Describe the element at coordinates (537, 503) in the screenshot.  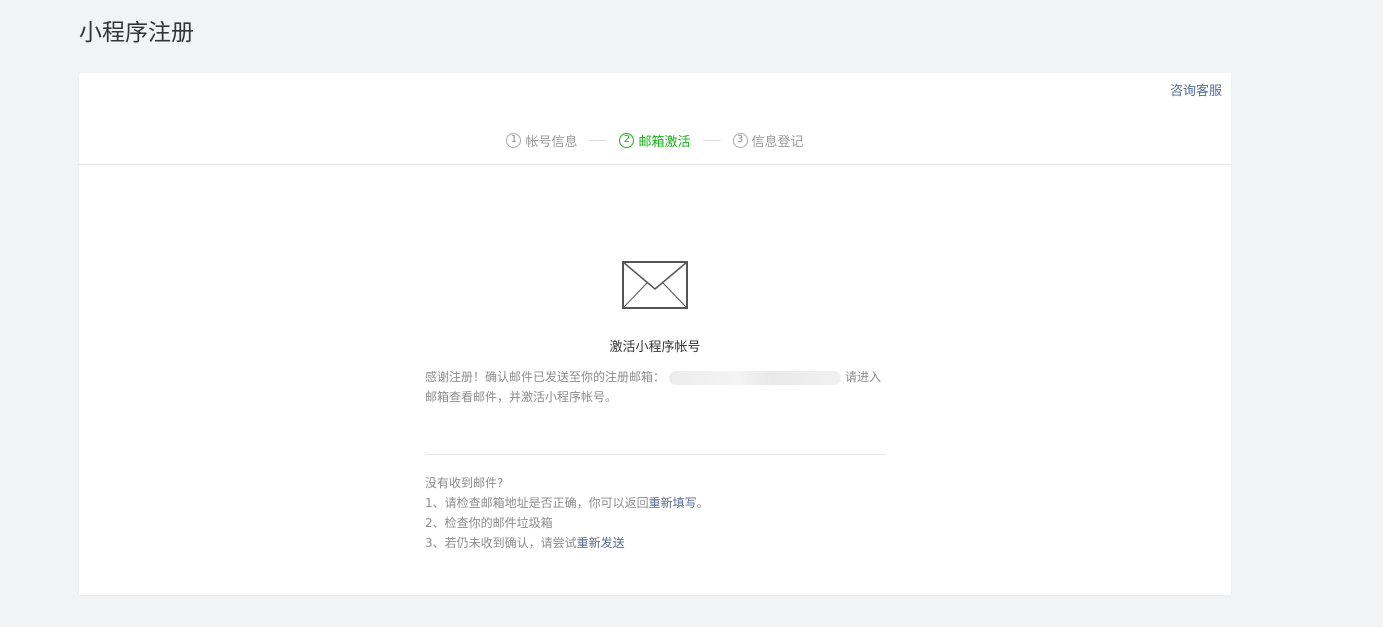
I see `tip-text: 1、请检查邮箱地址是否正确，你可以返回` at that location.